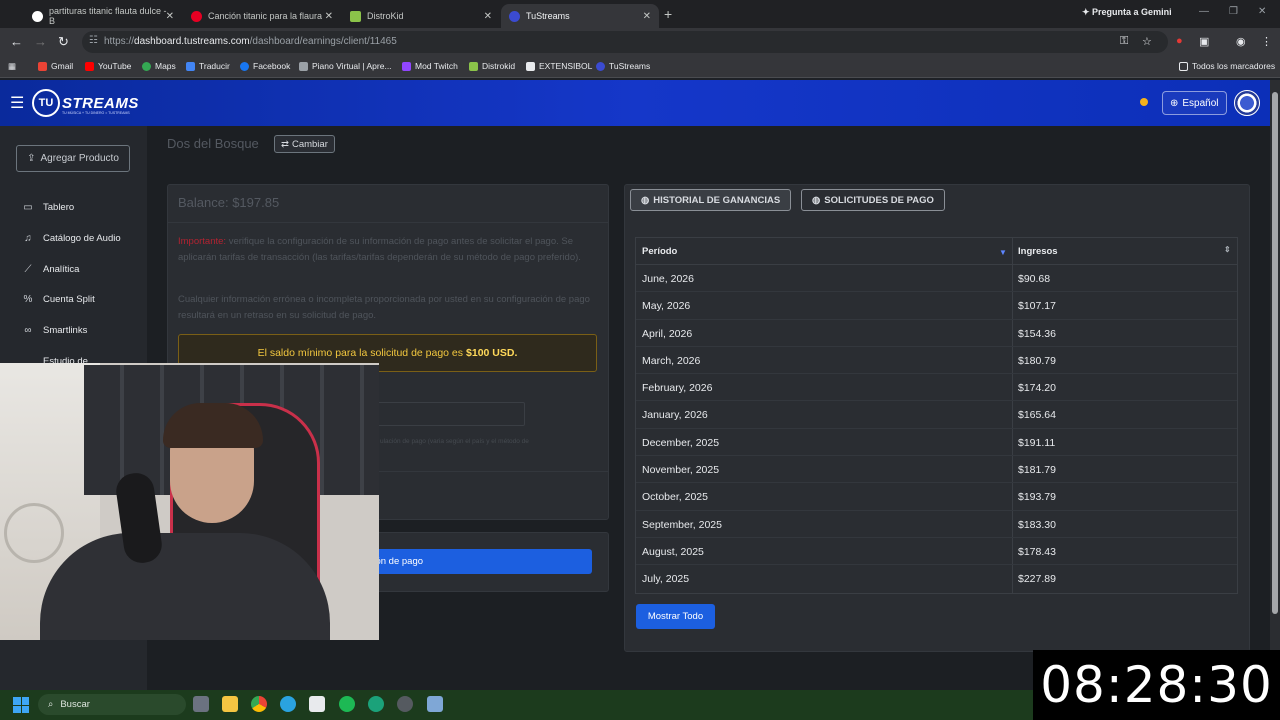  Describe the element at coordinates (61, 269) in the screenshot. I see `sidebar-item-label: Analítica` at that location.